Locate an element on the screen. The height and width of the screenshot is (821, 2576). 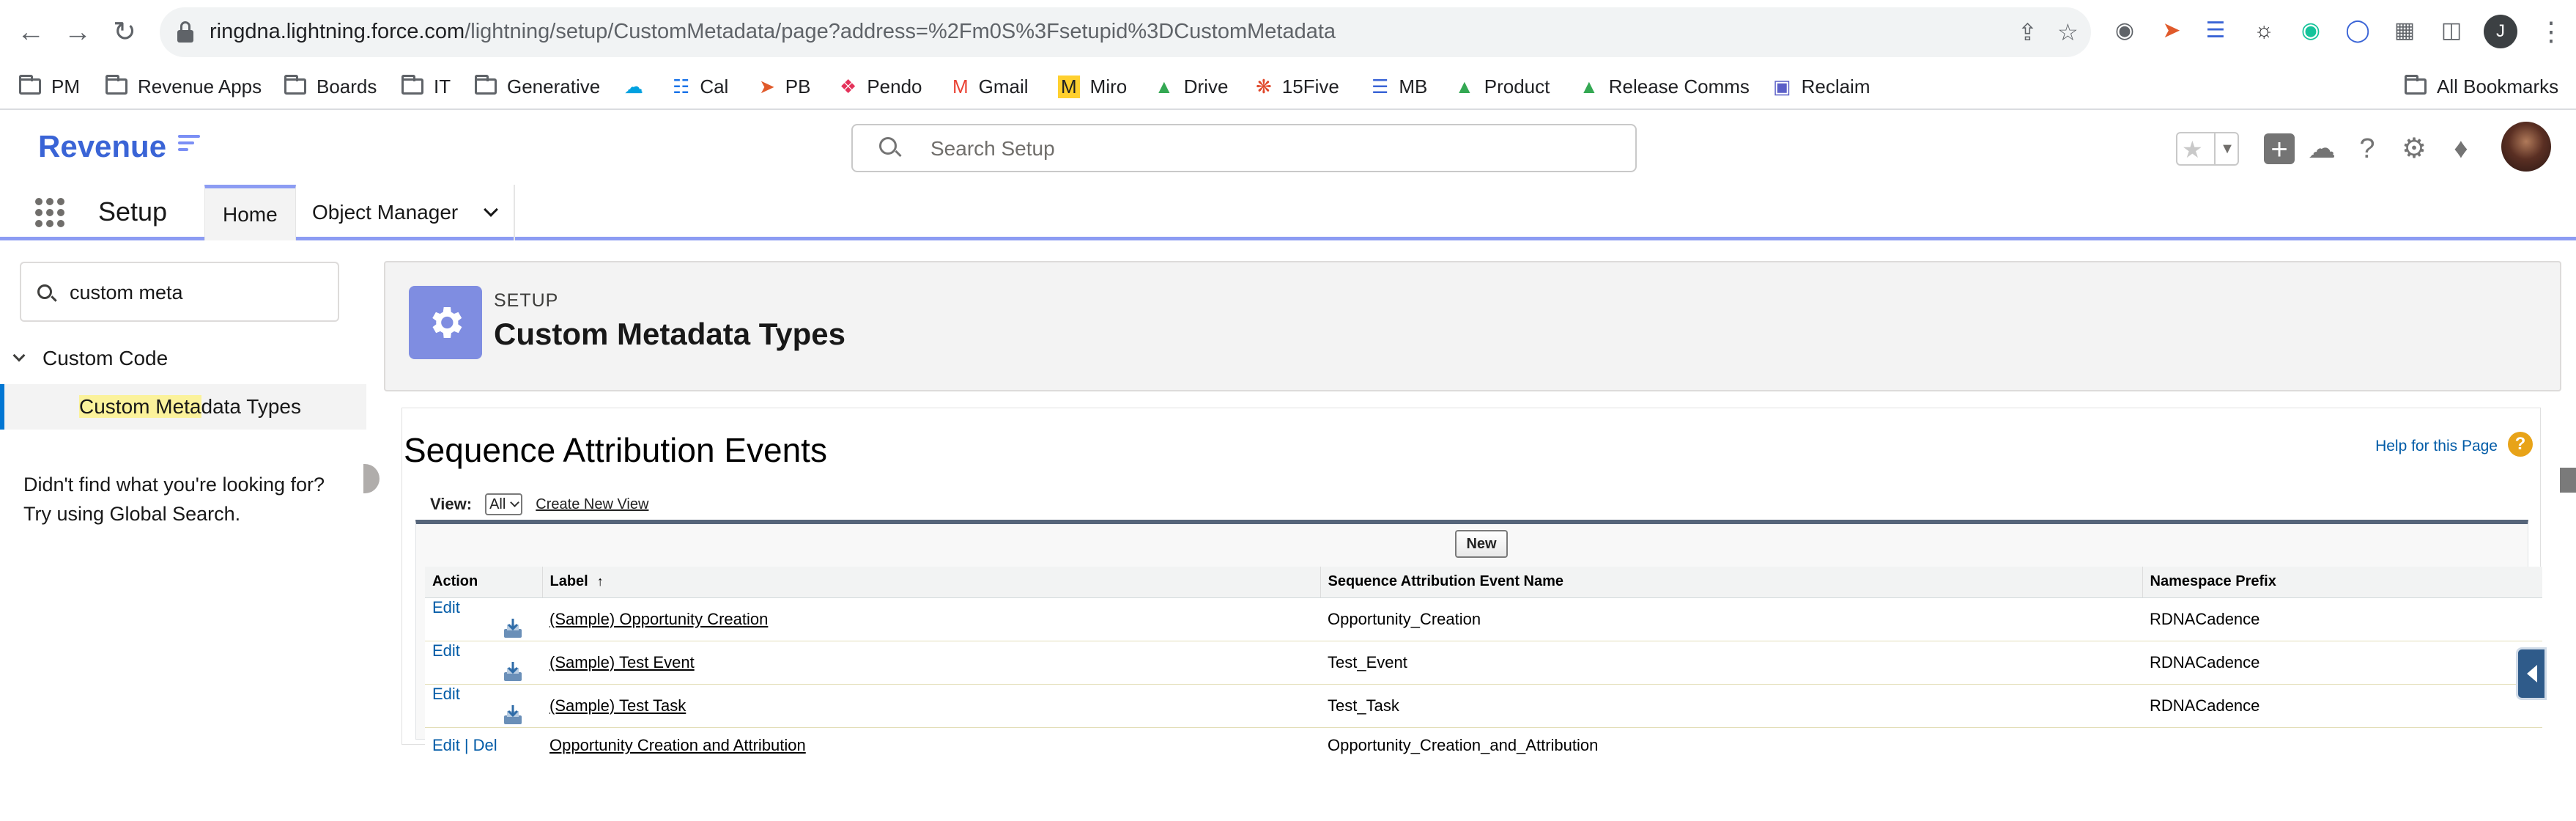
record-namespace: RDNACadence is located at coordinates (2342, 619).